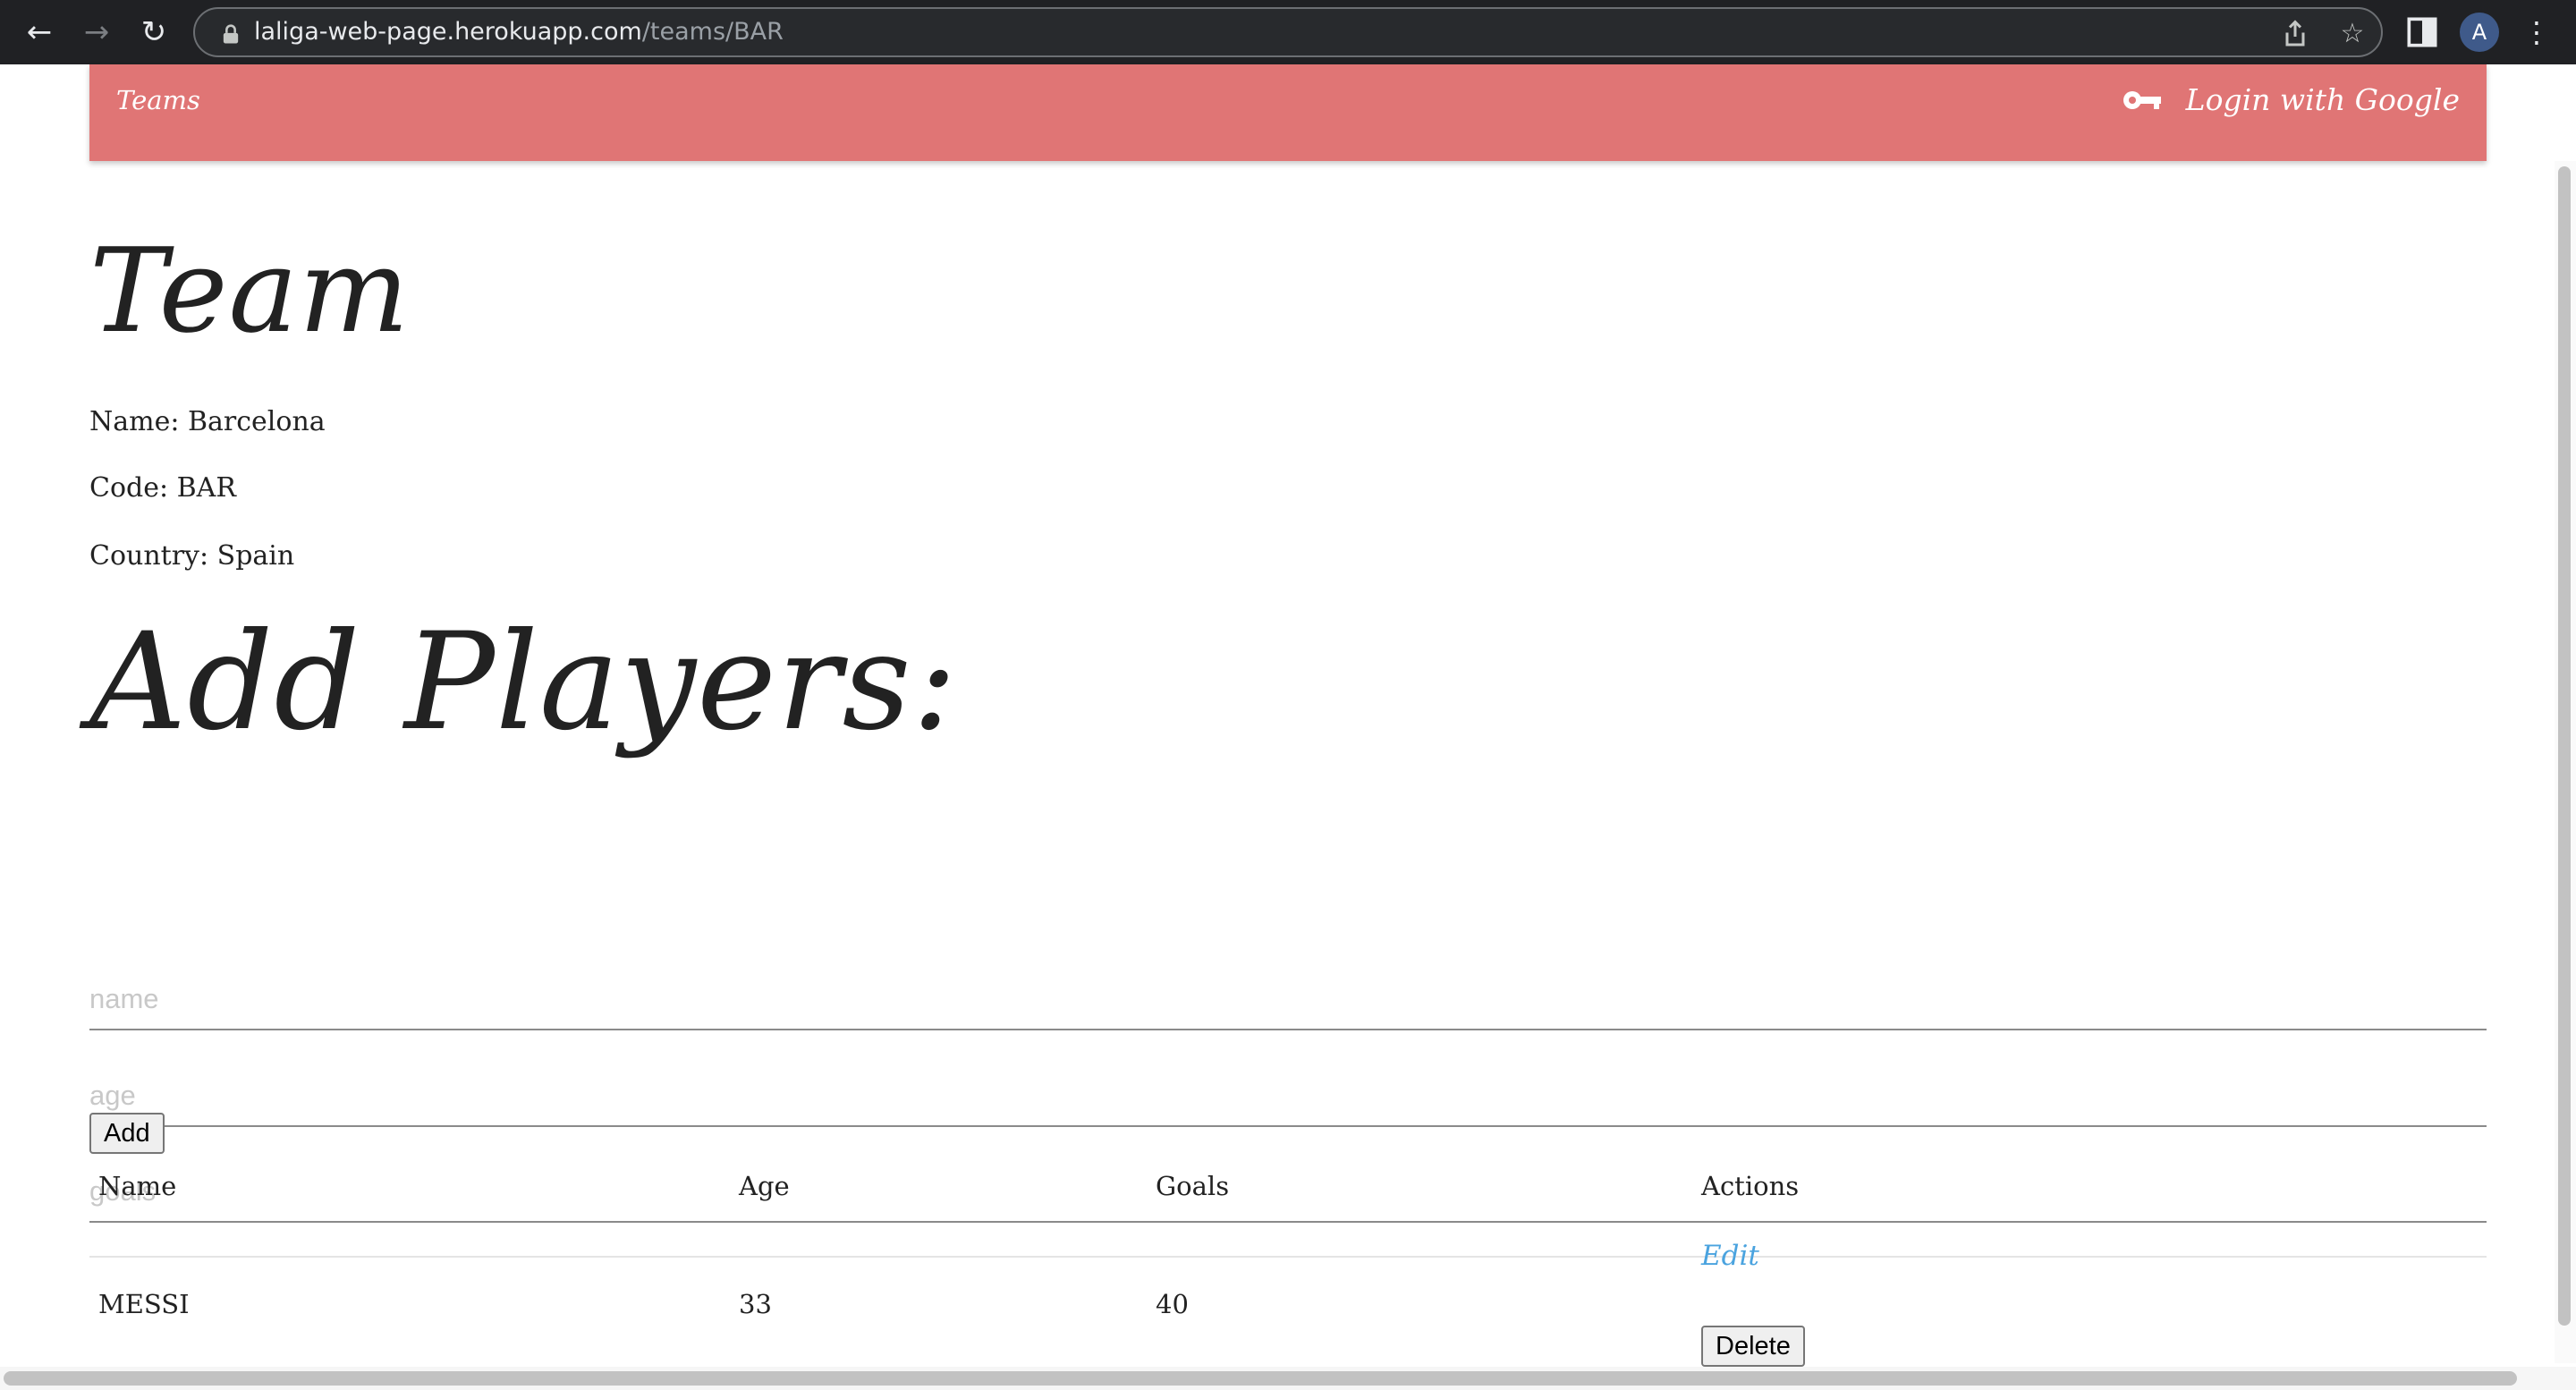 The height and width of the screenshot is (1390, 2576). I want to click on player-name-cell: MESSI, so click(144, 1304).